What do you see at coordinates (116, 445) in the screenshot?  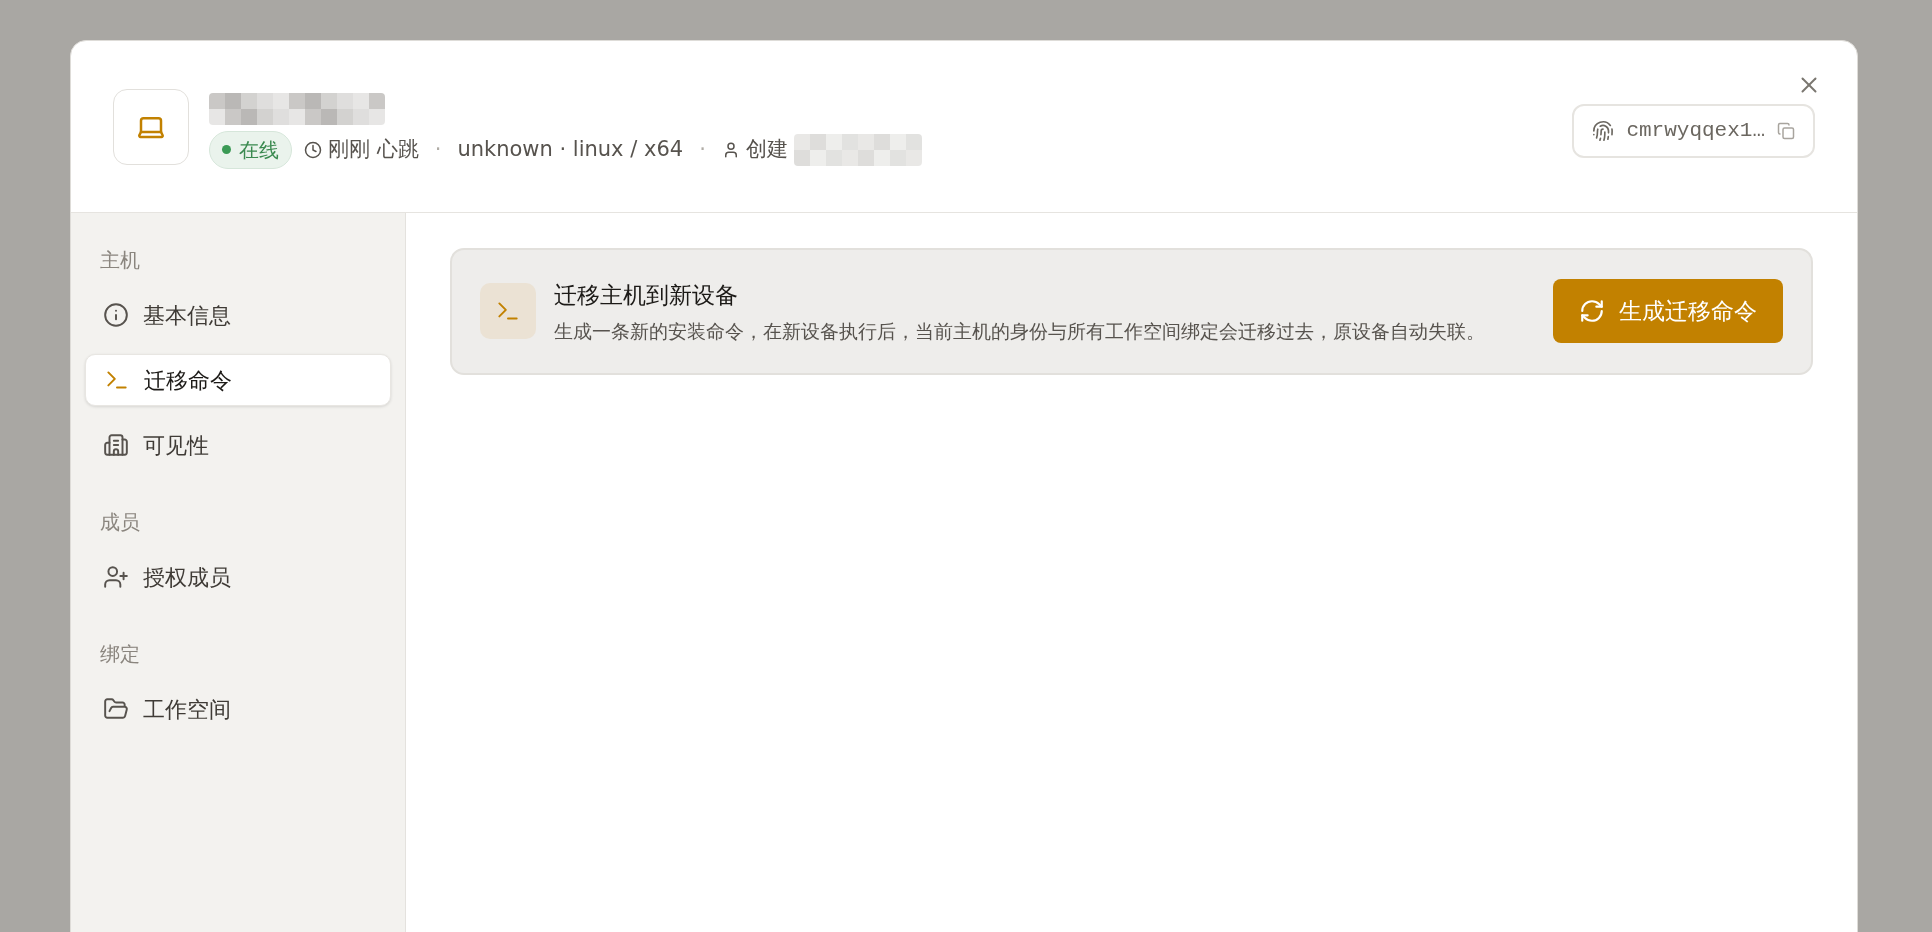 I see `building-icon` at bounding box center [116, 445].